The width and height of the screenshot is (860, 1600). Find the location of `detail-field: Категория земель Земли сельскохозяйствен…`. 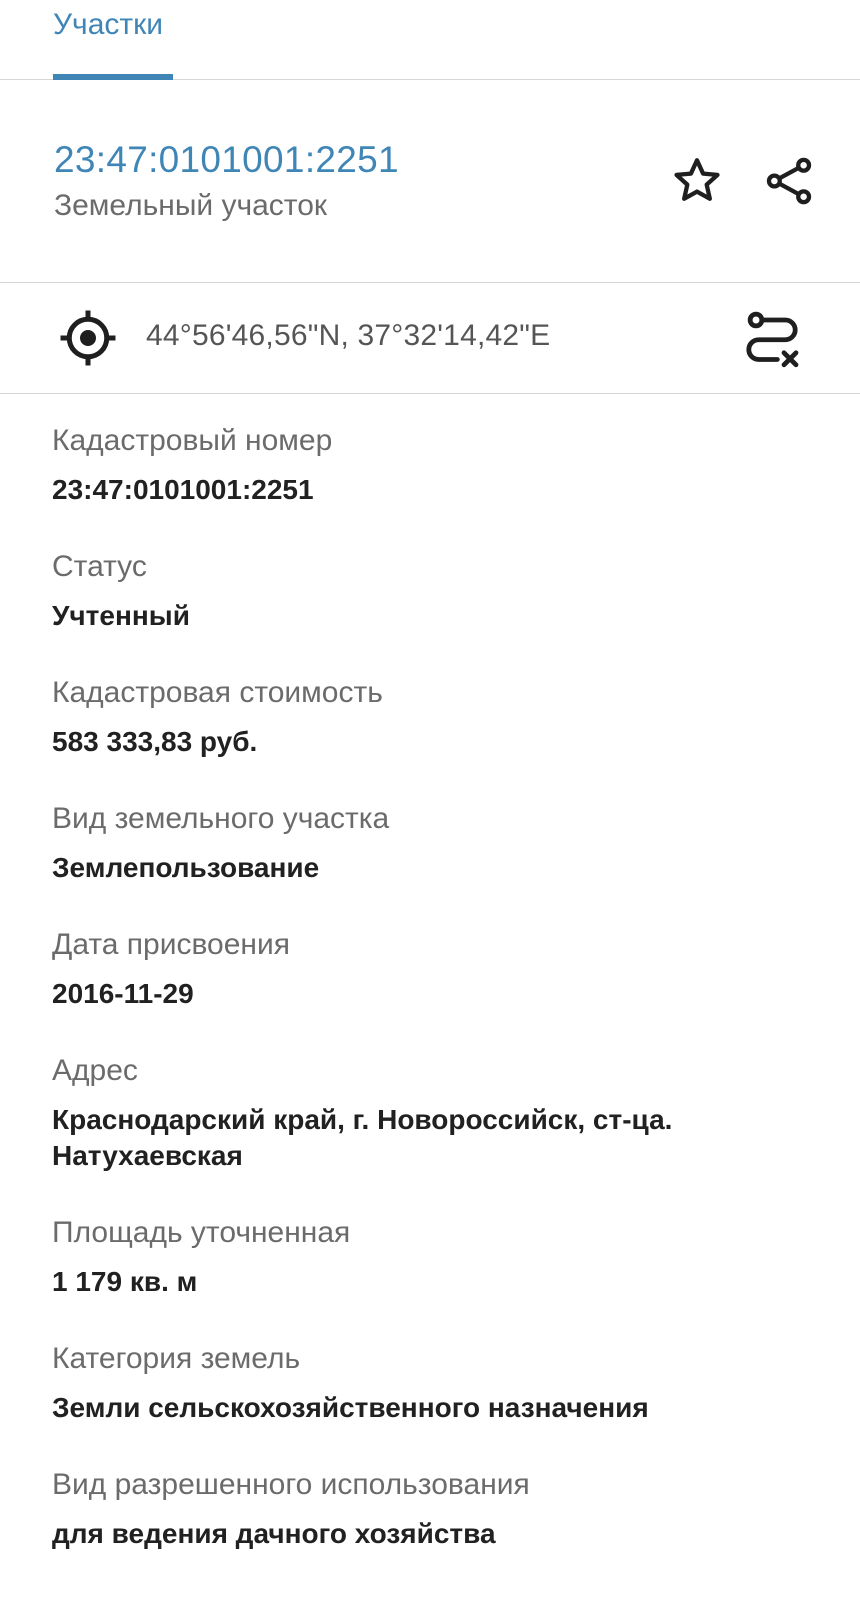

detail-field: Категория земель Земли сельскохозяйствен… is located at coordinates (442, 1399).